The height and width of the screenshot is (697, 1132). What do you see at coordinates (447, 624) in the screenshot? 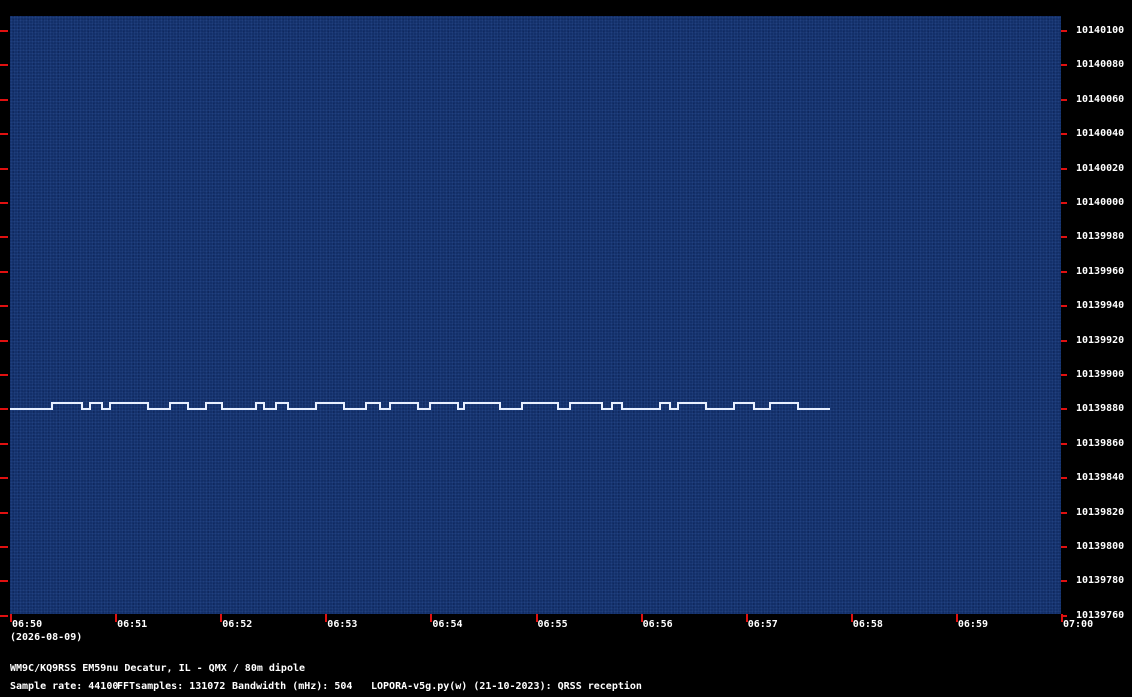
I see `time-label: 06:54` at bounding box center [447, 624].